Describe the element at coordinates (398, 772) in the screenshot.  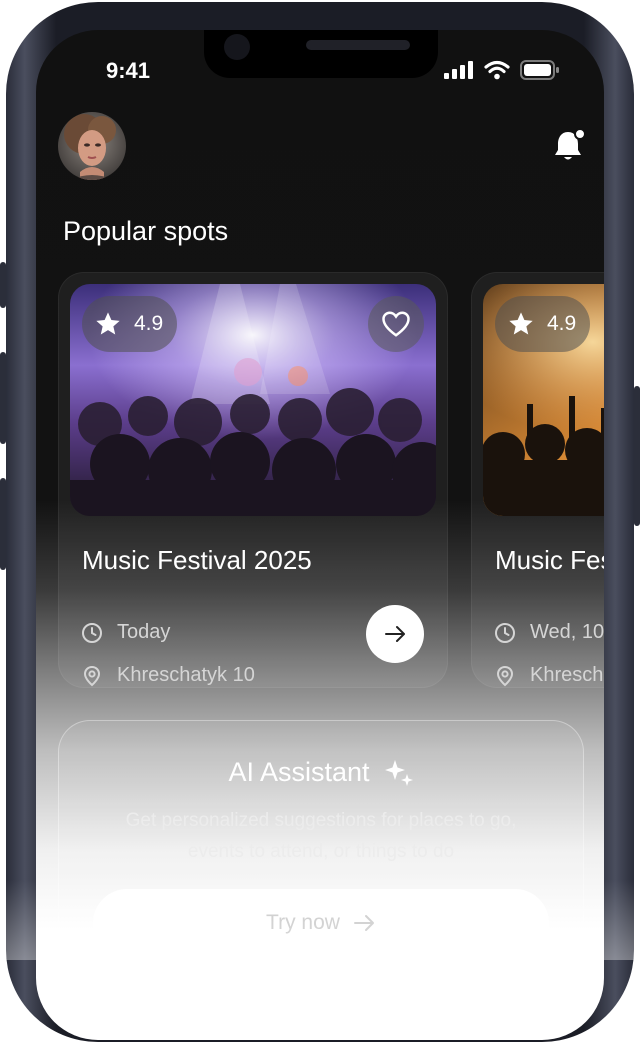
I see `sparkles-icon` at that location.